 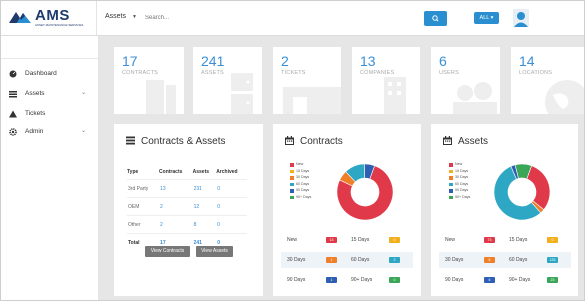 I want to click on table-cell: 12, so click(x=204, y=206).